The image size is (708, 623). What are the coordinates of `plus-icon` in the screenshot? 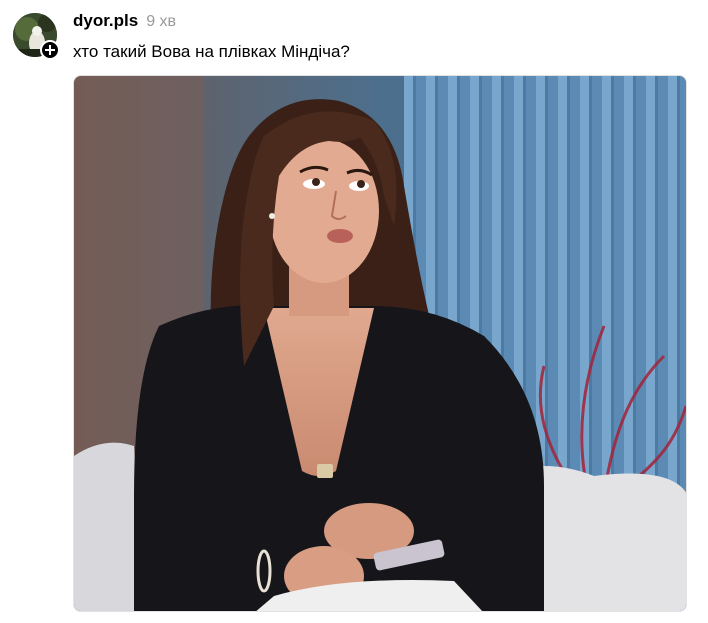 It's located at (50, 50).